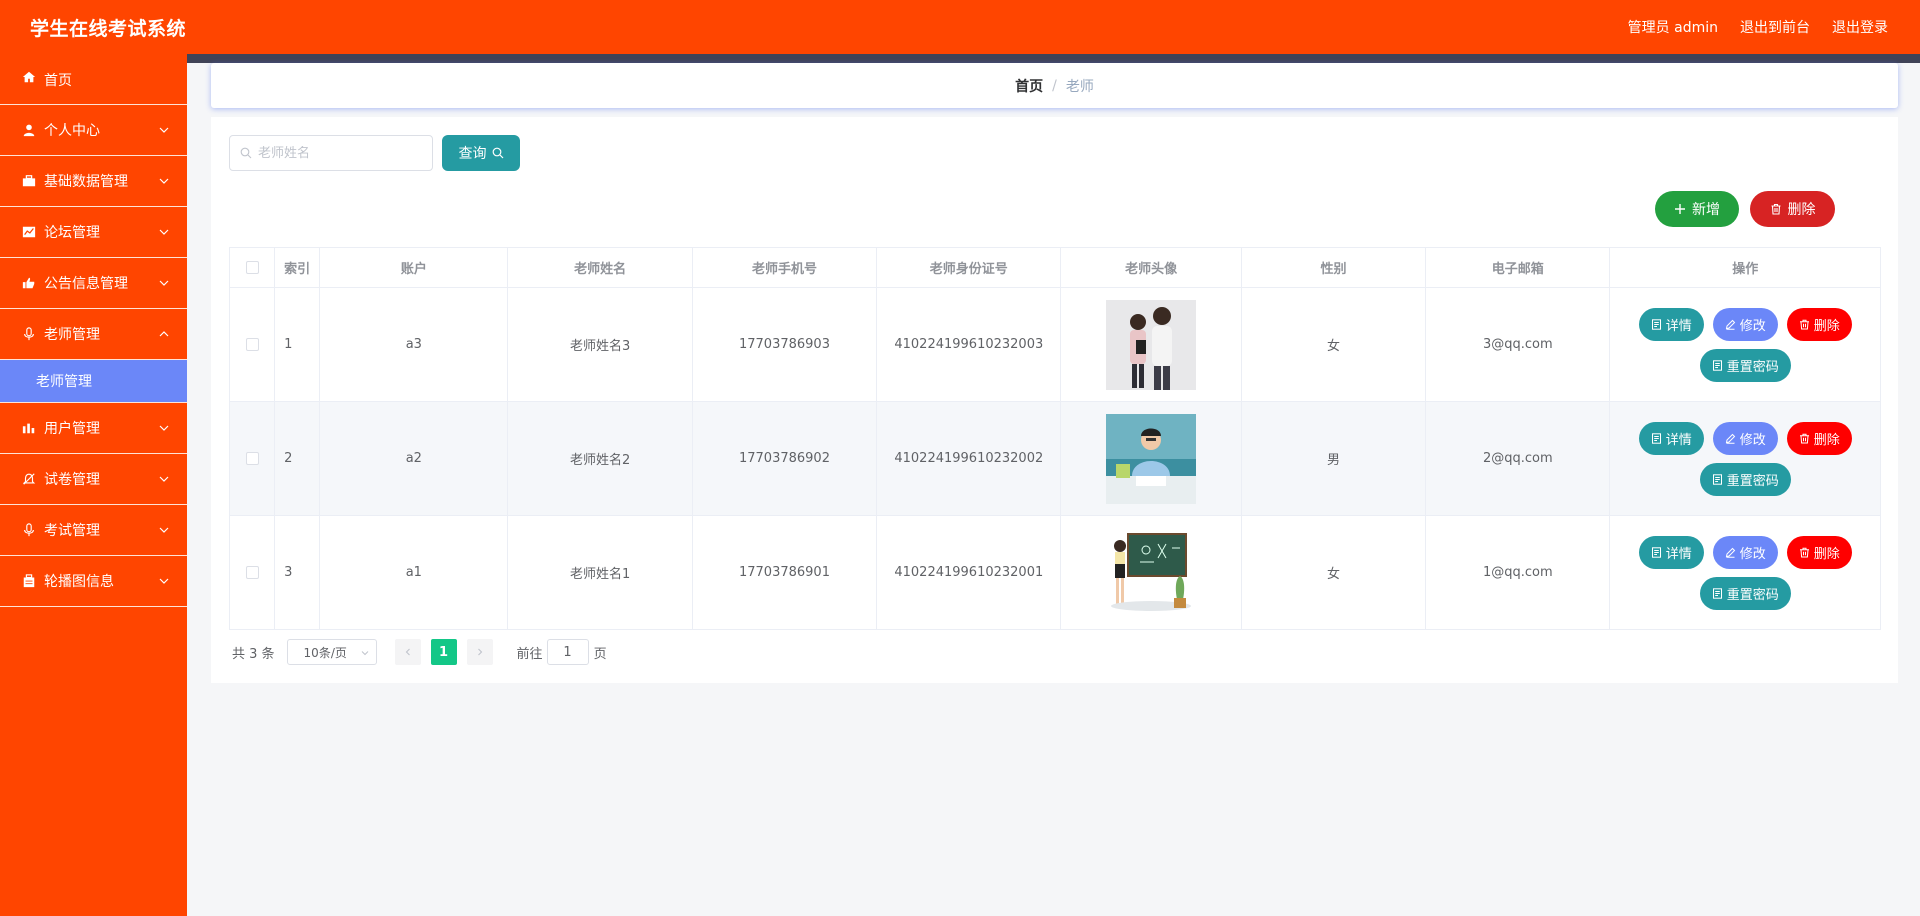  Describe the element at coordinates (1079, 86) in the screenshot. I see `breadcrumb-current: 老师` at that location.